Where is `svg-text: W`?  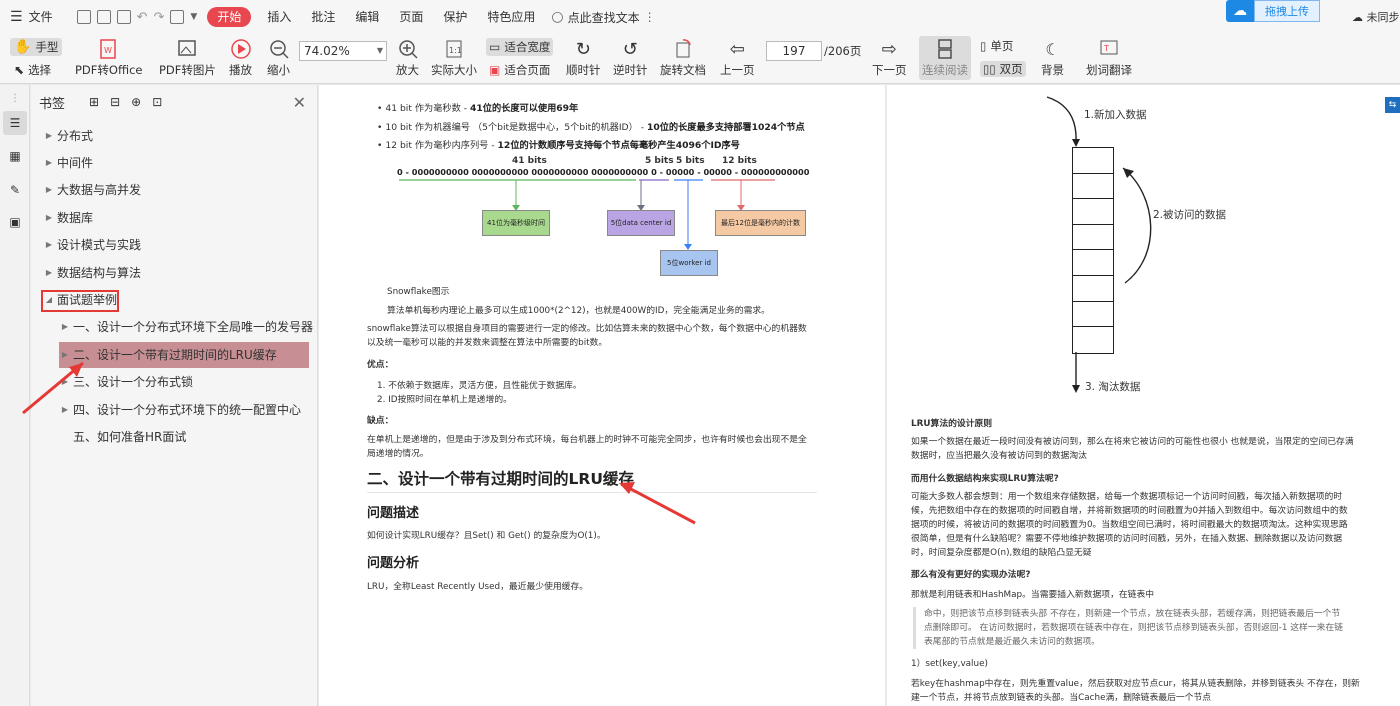 svg-text: W is located at coordinates (108, 50).